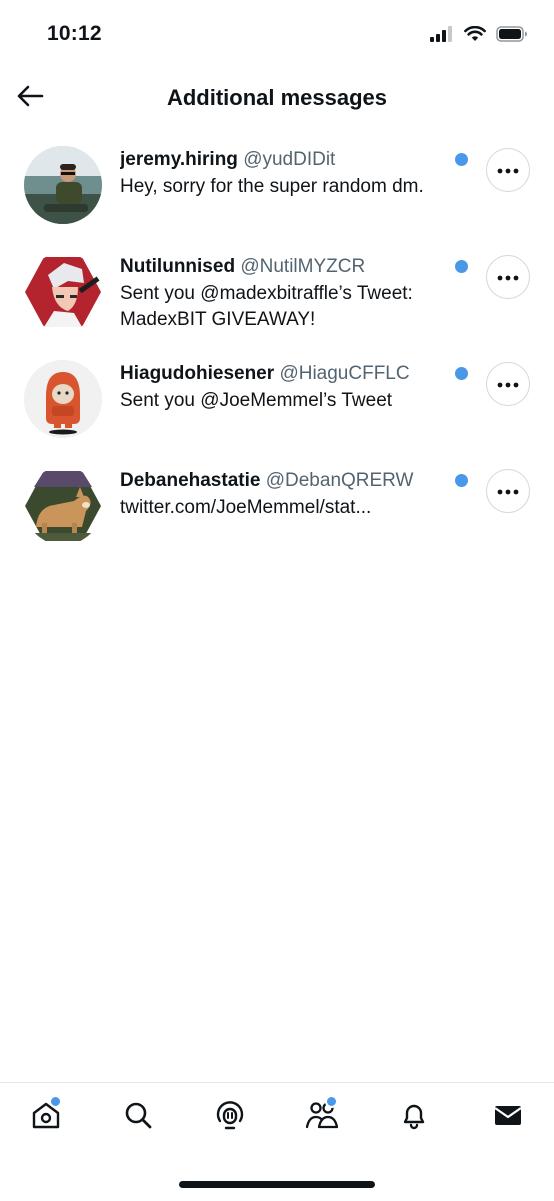 This screenshot has width=554, height=1201. I want to click on tab-communities, so click(322, 1116).